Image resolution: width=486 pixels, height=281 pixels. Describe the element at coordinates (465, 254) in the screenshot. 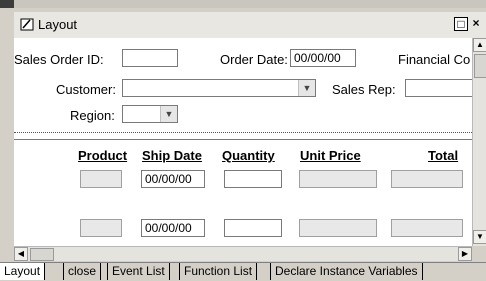

I see `arrow-right-icon: ▶` at that location.